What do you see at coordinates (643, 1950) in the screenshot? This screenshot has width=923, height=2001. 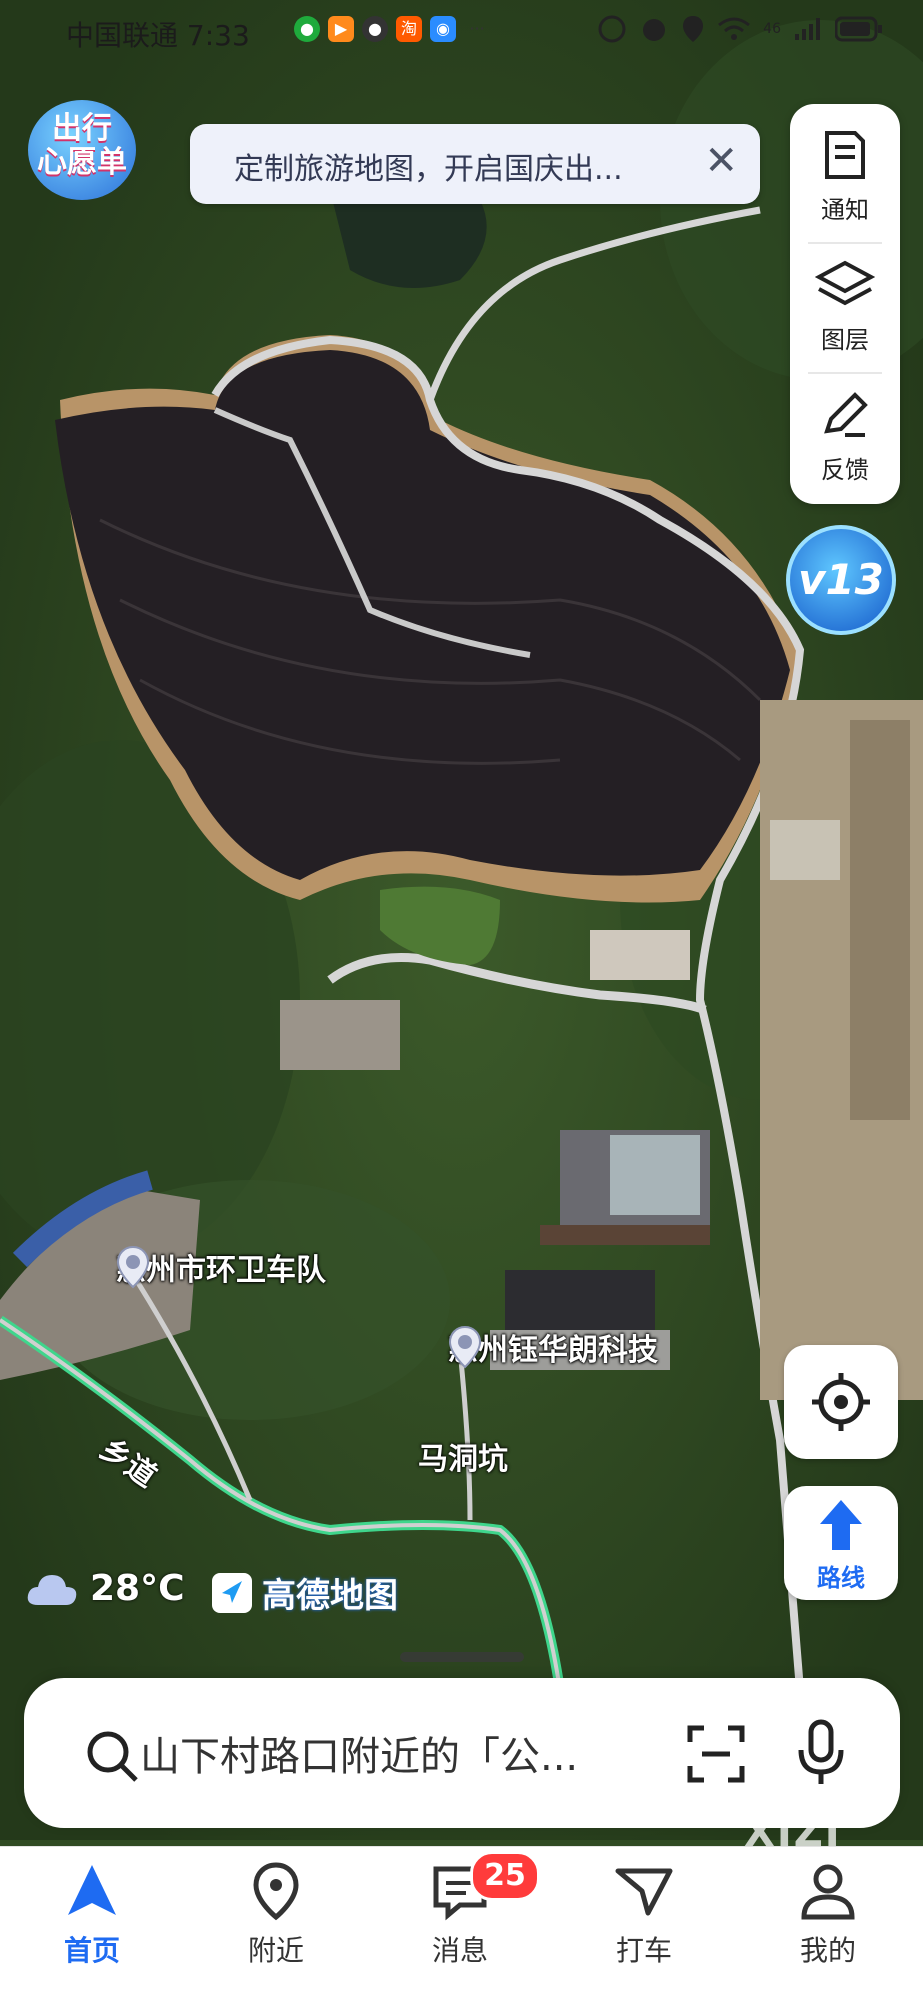 I see `nav-label: 打车` at bounding box center [643, 1950].